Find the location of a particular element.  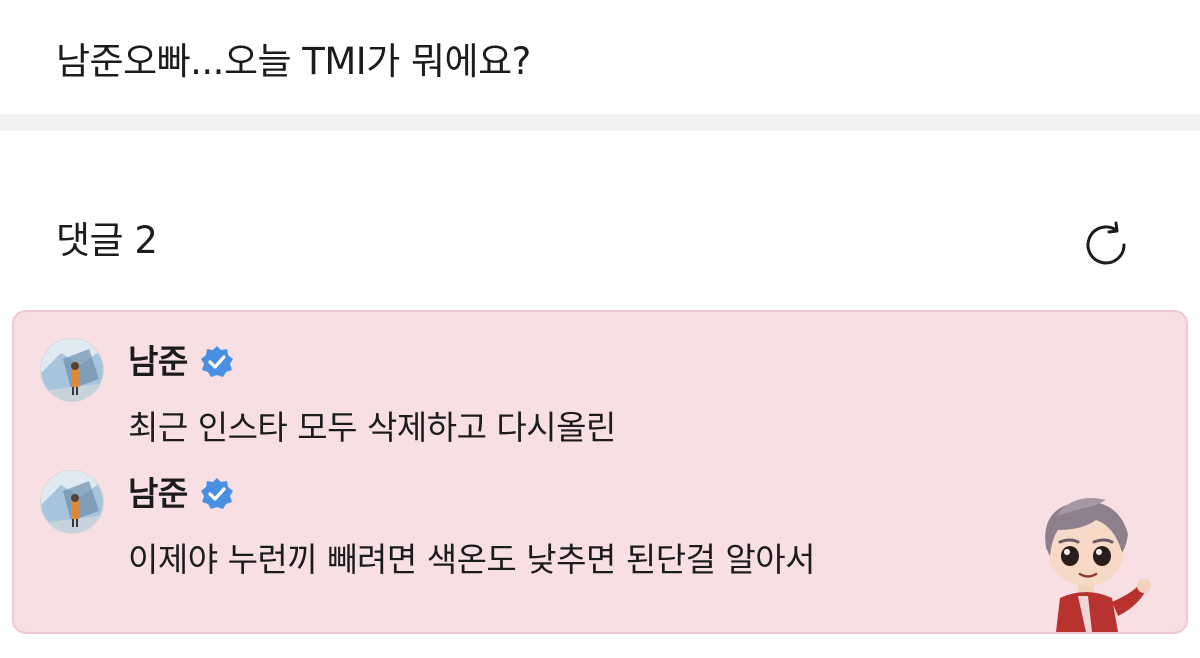

refresh-icon is located at coordinates (1106, 243).